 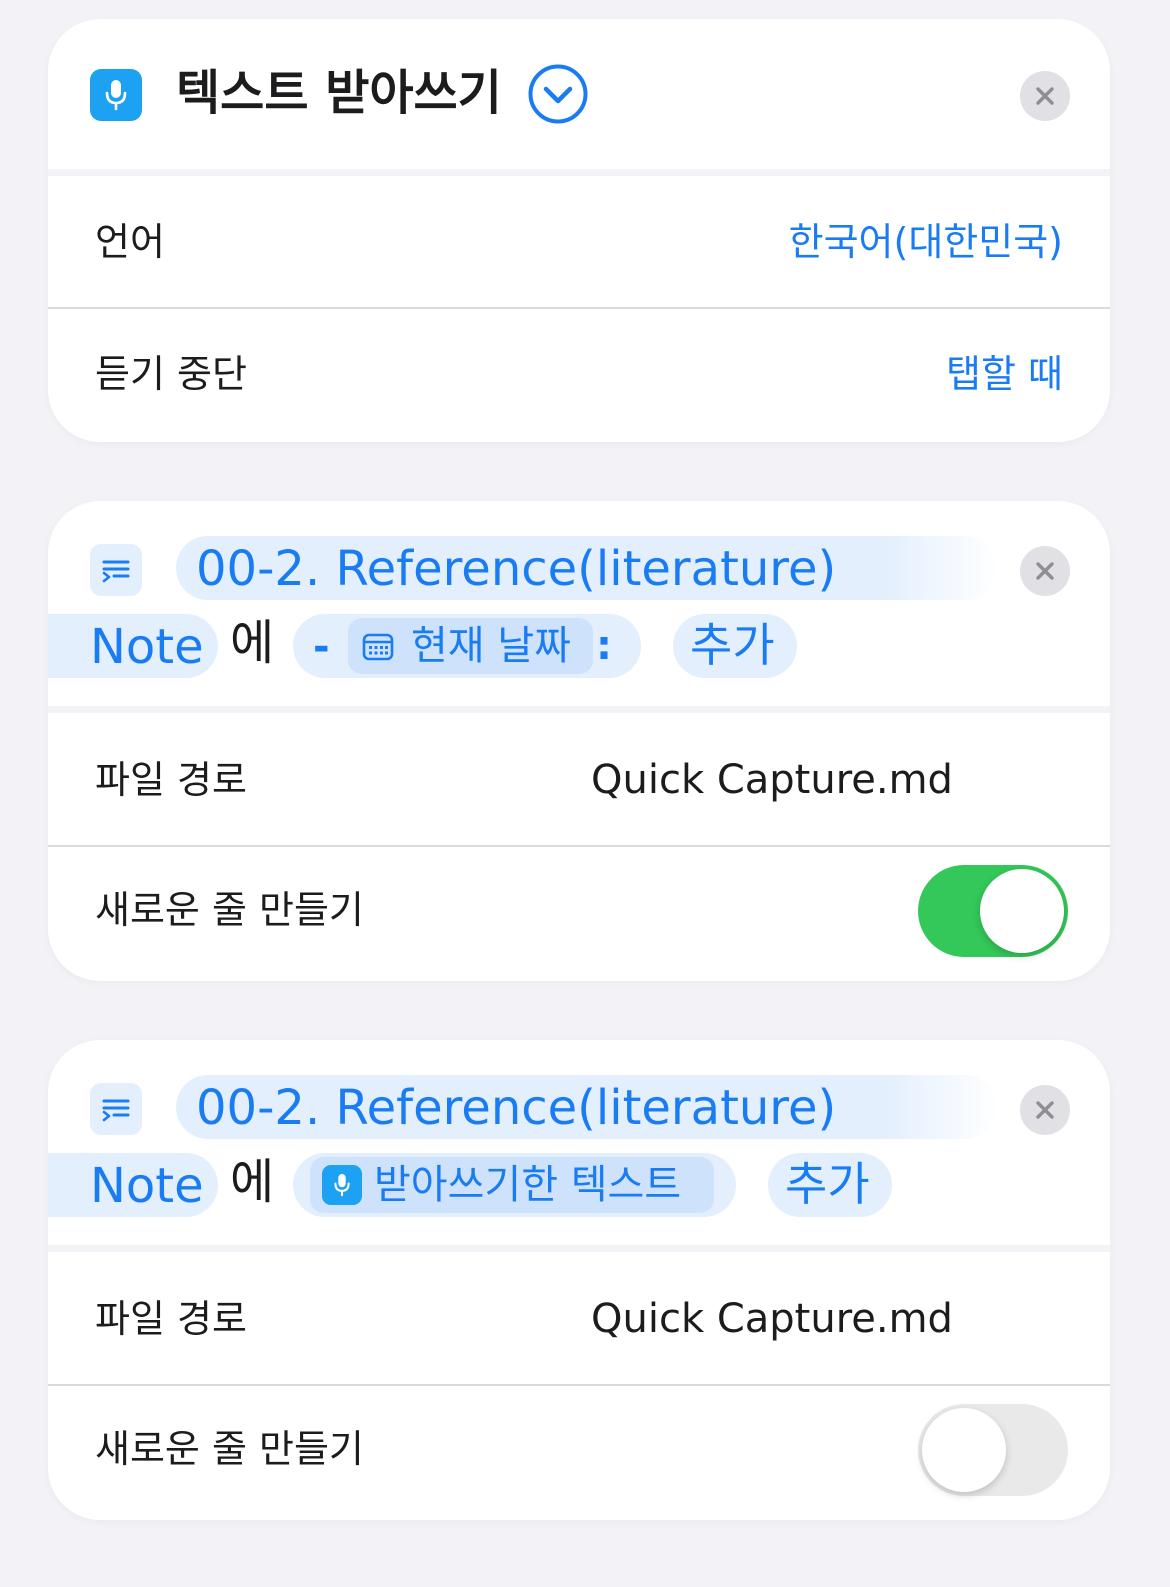 I want to click on stop-listening-value: 탭할 때, so click(x=1004, y=374).